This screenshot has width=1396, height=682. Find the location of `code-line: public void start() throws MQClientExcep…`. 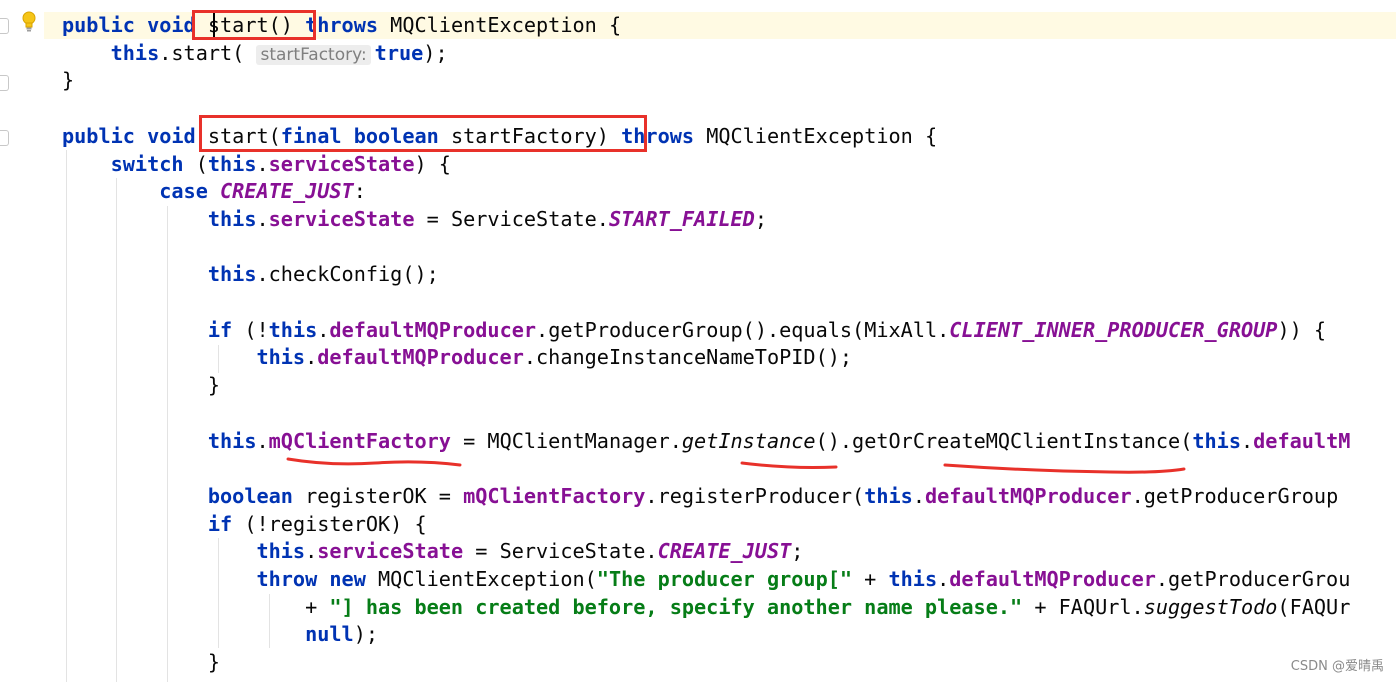

code-line: public void start() throws MQClientExcep… is located at coordinates (341, 25).